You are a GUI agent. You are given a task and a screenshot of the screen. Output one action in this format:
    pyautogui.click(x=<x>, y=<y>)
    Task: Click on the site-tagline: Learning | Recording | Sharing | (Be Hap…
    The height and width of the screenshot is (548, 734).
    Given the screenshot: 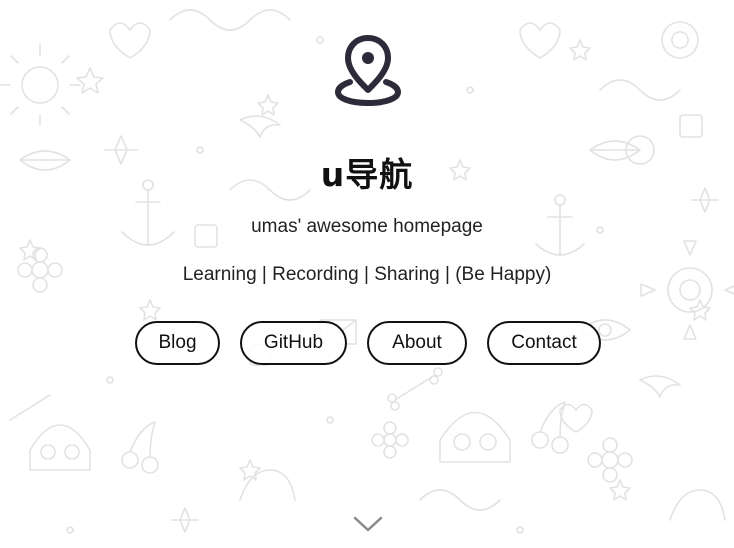 What is the action you would take?
    pyautogui.click(x=367, y=274)
    